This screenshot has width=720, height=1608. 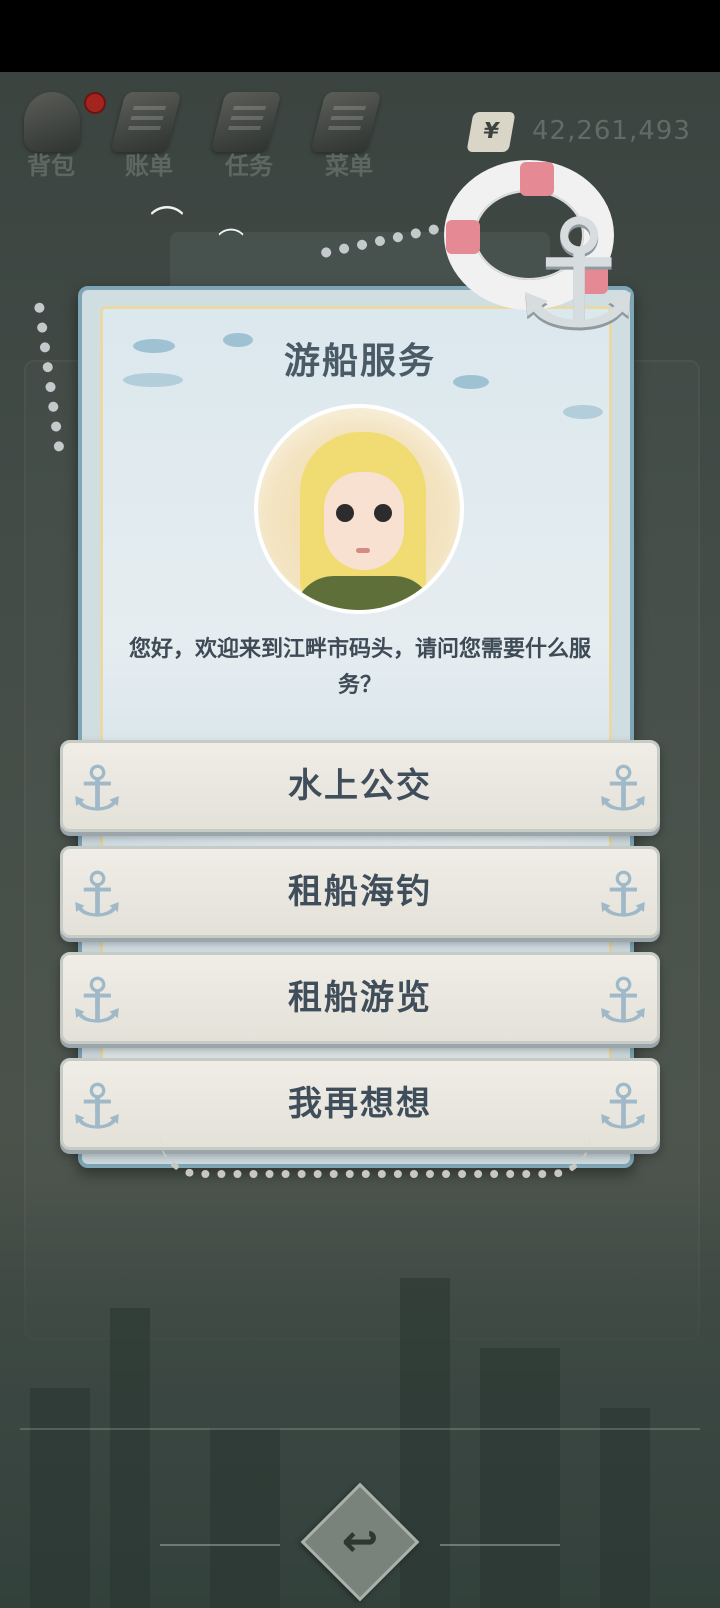 I want to click on nav-bill-label: 账单, so click(x=149, y=166).